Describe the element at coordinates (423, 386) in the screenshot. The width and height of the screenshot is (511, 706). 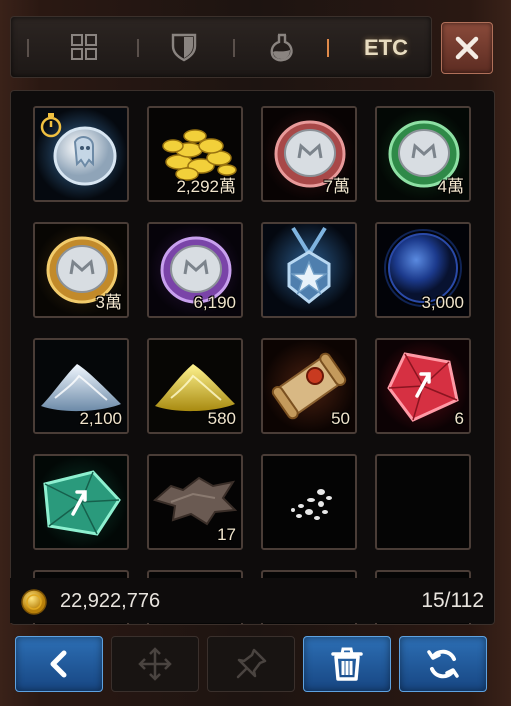
I see `inventory-slot: 6` at that location.